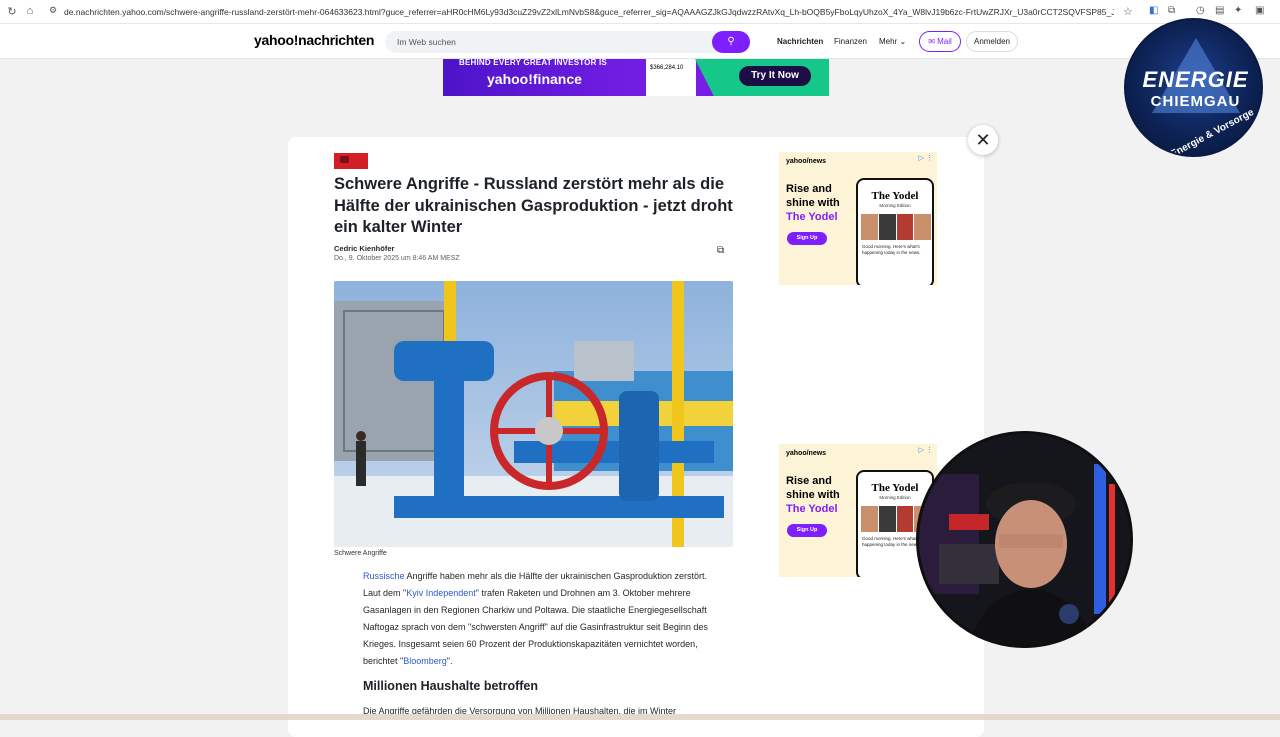  I want to click on ad-brand: yahoo!finance, so click(534, 79).